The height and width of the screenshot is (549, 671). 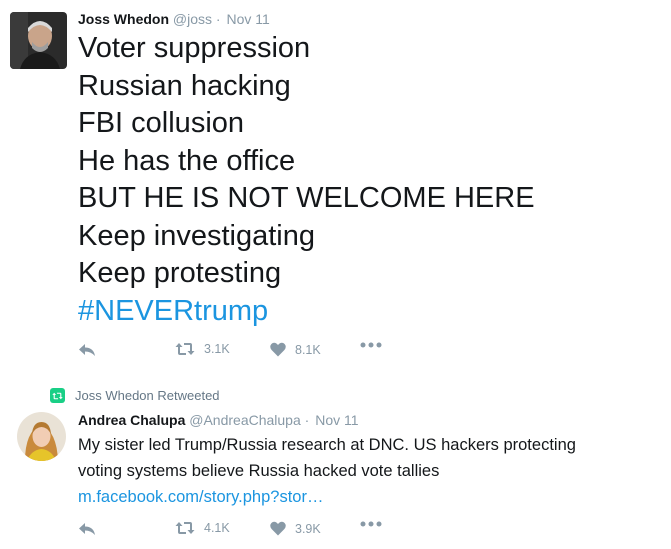 What do you see at coordinates (245, 420) in the screenshot?
I see `author-handle: @AndreaChalupa` at bounding box center [245, 420].